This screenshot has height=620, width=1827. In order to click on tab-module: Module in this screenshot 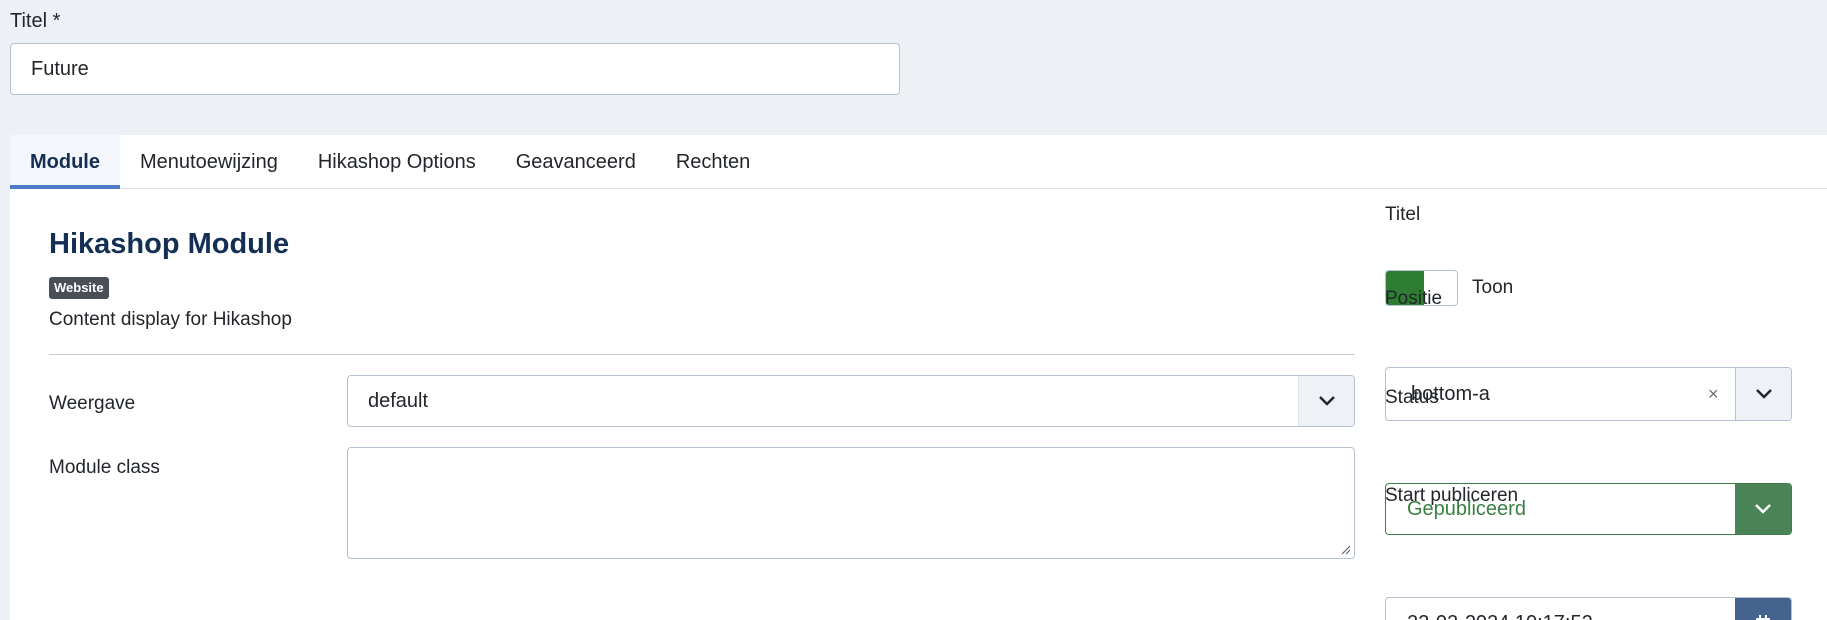, I will do `click(65, 162)`.